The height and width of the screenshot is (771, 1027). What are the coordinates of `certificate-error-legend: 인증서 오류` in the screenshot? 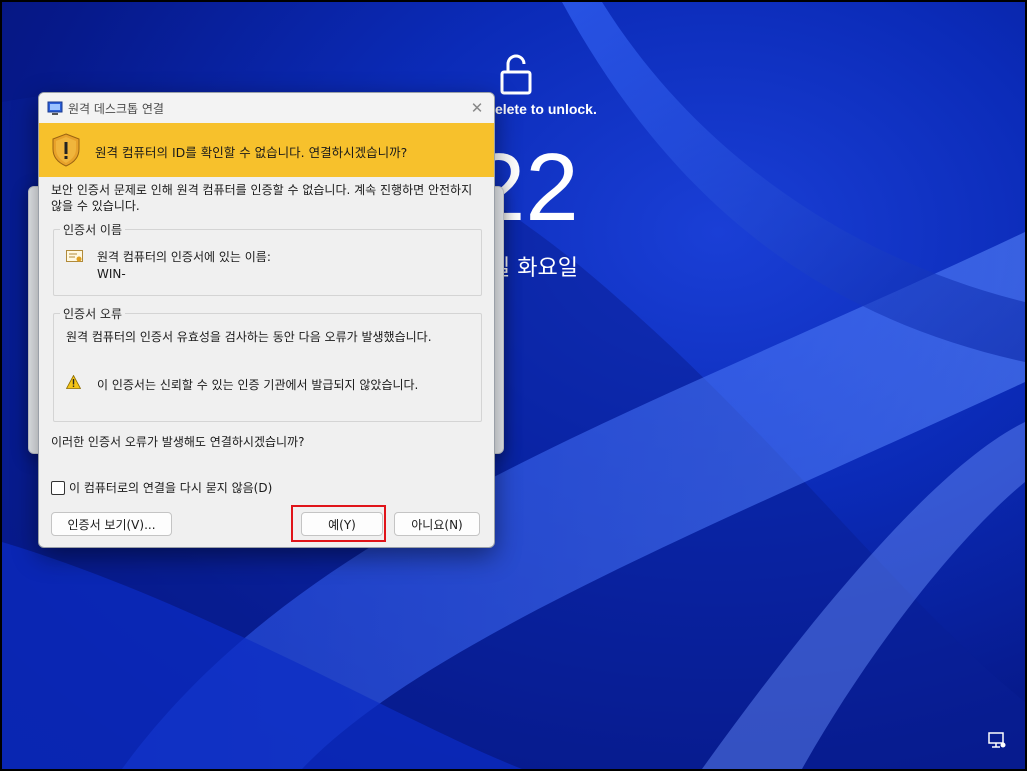 It's located at (93, 313).